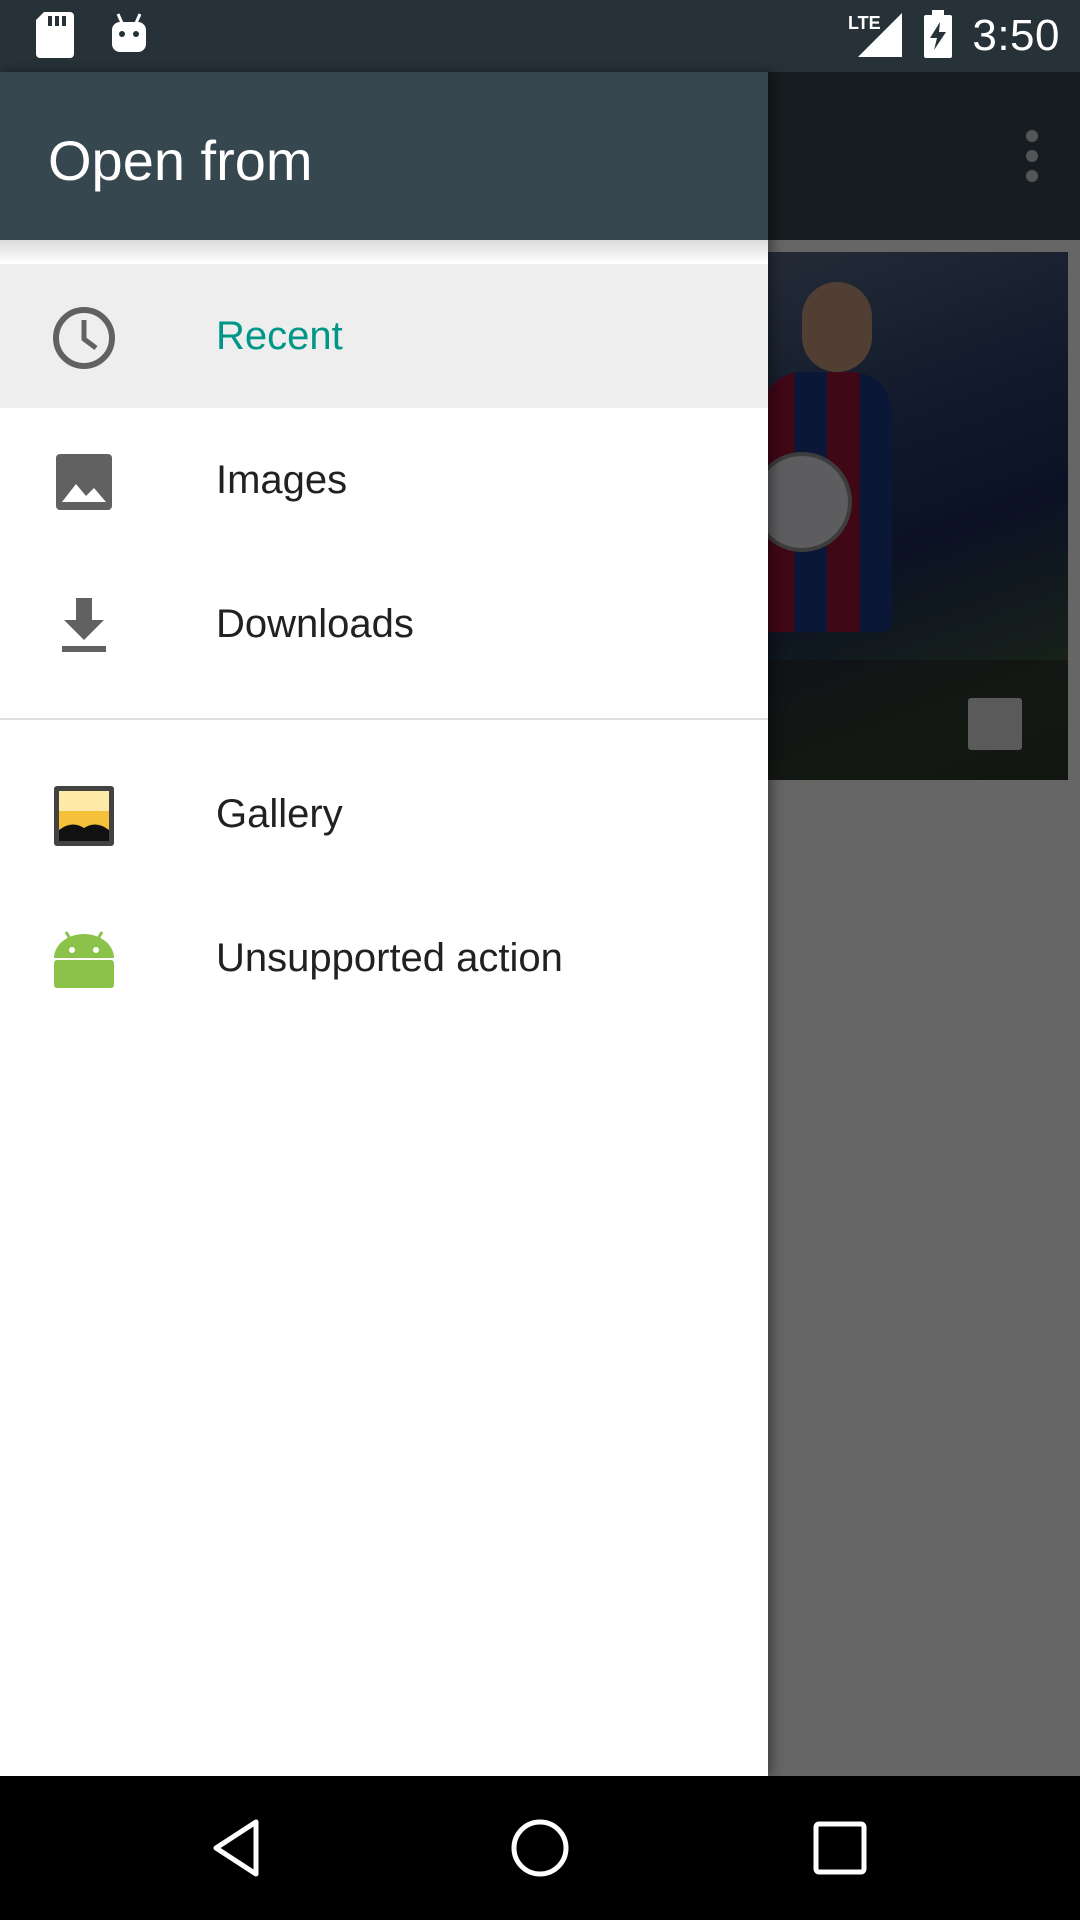 The image size is (1080, 1920). What do you see at coordinates (389, 957) in the screenshot?
I see `drawer-item-label: Unsupported action` at bounding box center [389, 957].